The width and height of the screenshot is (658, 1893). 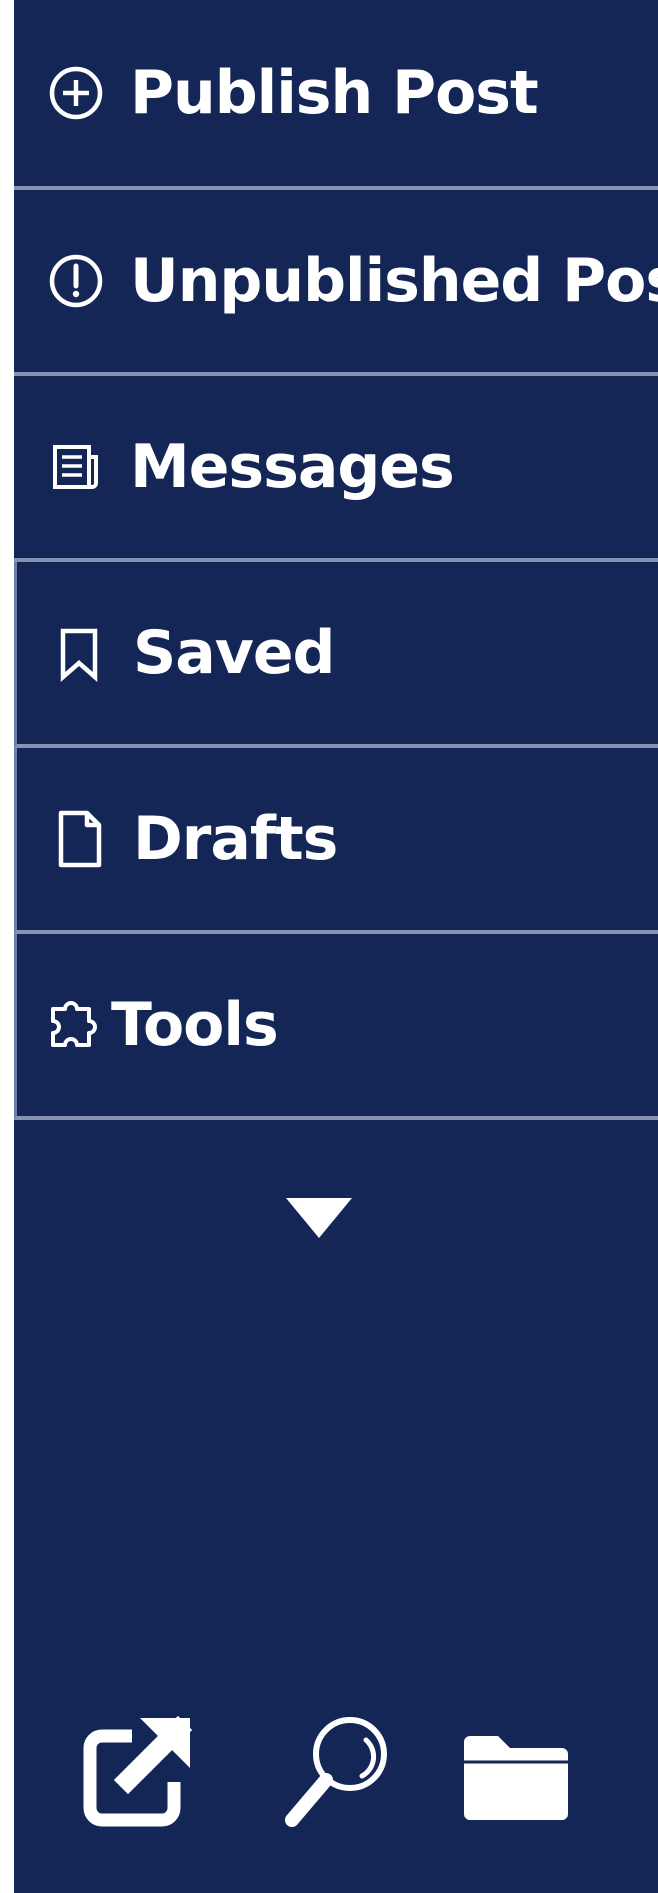 What do you see at coordinates (336, 1772) in the screenshot?
I see `search-icon` at bounding box center [336, 1772].